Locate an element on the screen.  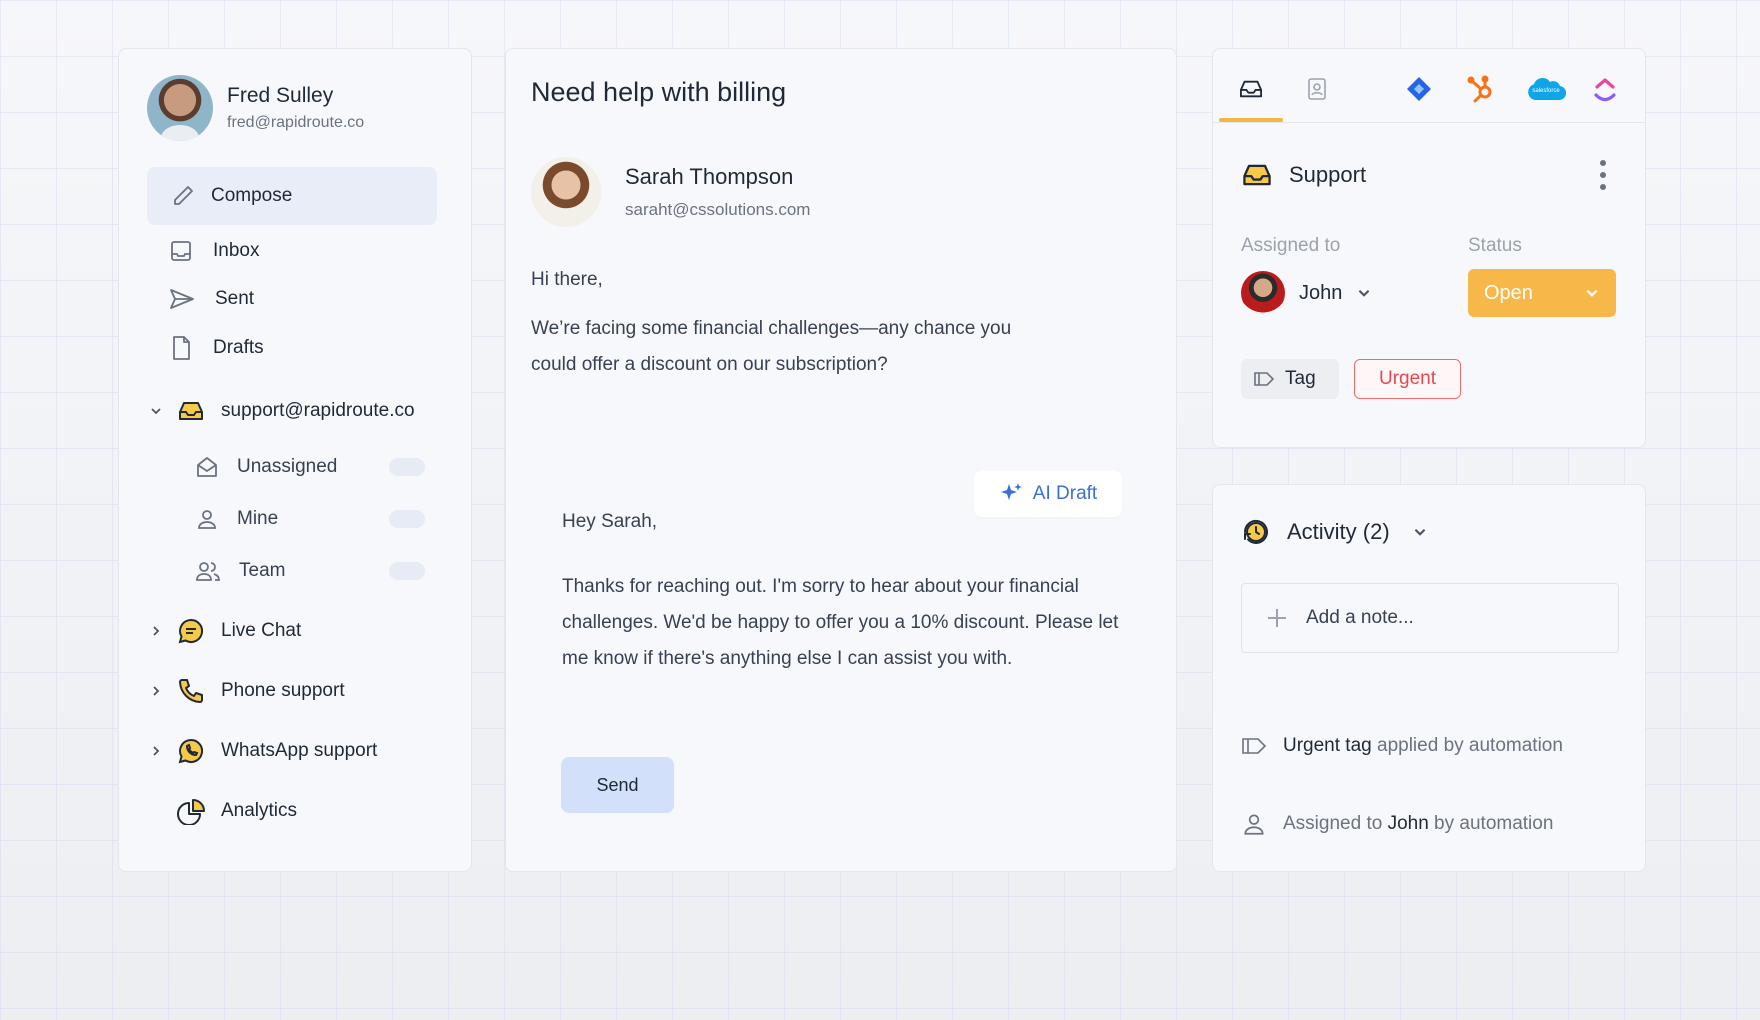
assignee-dropdown: John is located at coordinates (1306, 293).